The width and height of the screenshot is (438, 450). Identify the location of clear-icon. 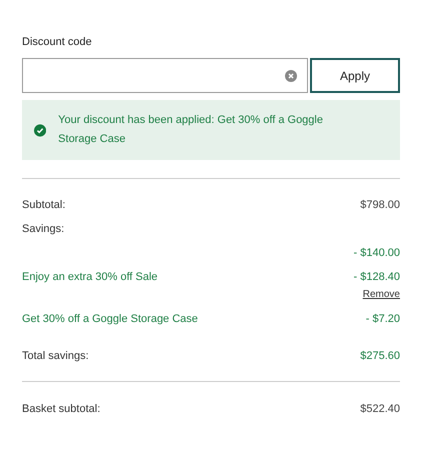
(291, 76).